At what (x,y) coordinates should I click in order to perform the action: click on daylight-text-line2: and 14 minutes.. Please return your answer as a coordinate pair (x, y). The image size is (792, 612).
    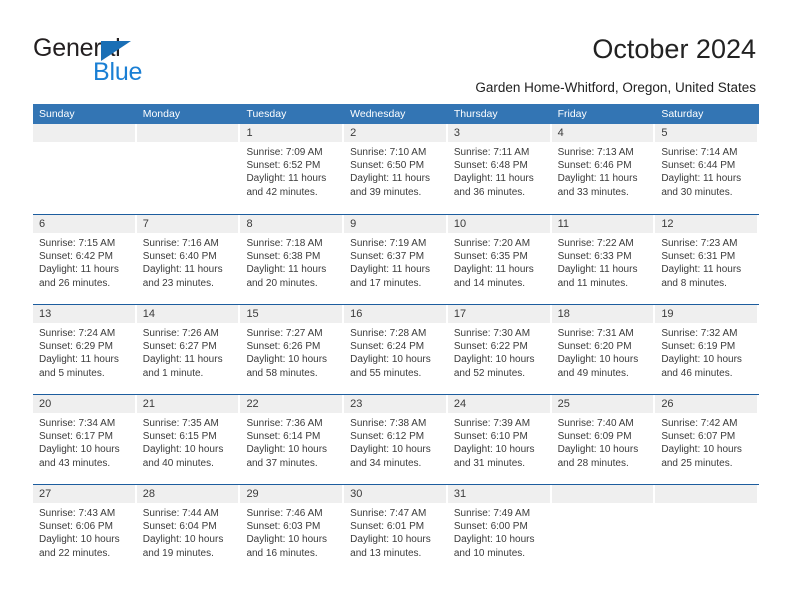
    Looking at the image, I should click on (489, 283).